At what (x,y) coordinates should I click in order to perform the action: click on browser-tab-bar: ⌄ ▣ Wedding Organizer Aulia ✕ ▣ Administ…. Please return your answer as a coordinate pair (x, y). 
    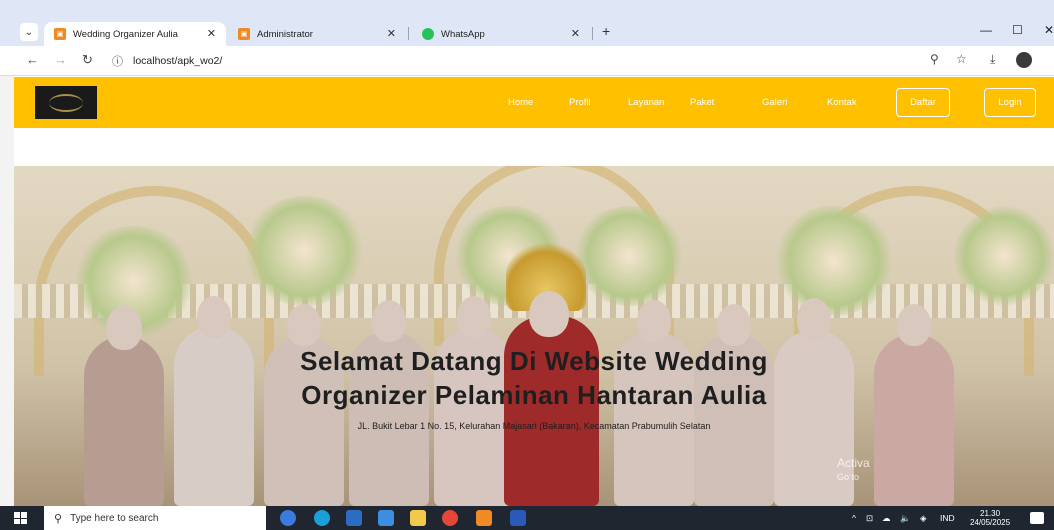
    Looking at the image, I should click on (527, 33).